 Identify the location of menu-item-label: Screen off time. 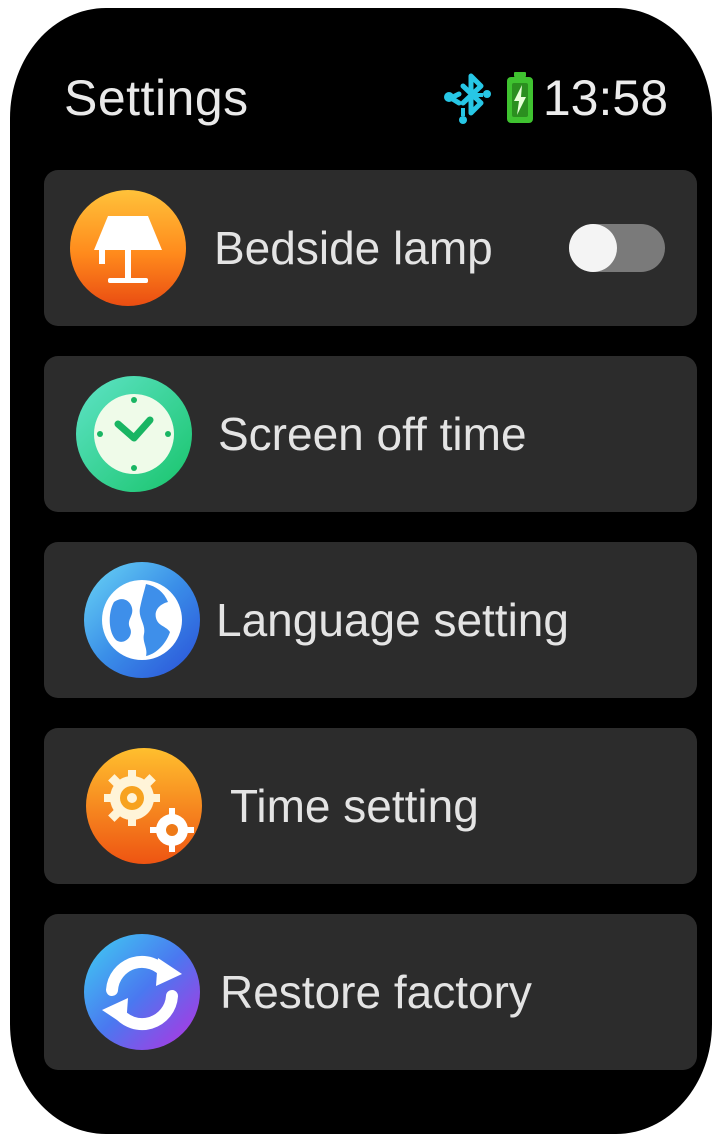
(372, 434).